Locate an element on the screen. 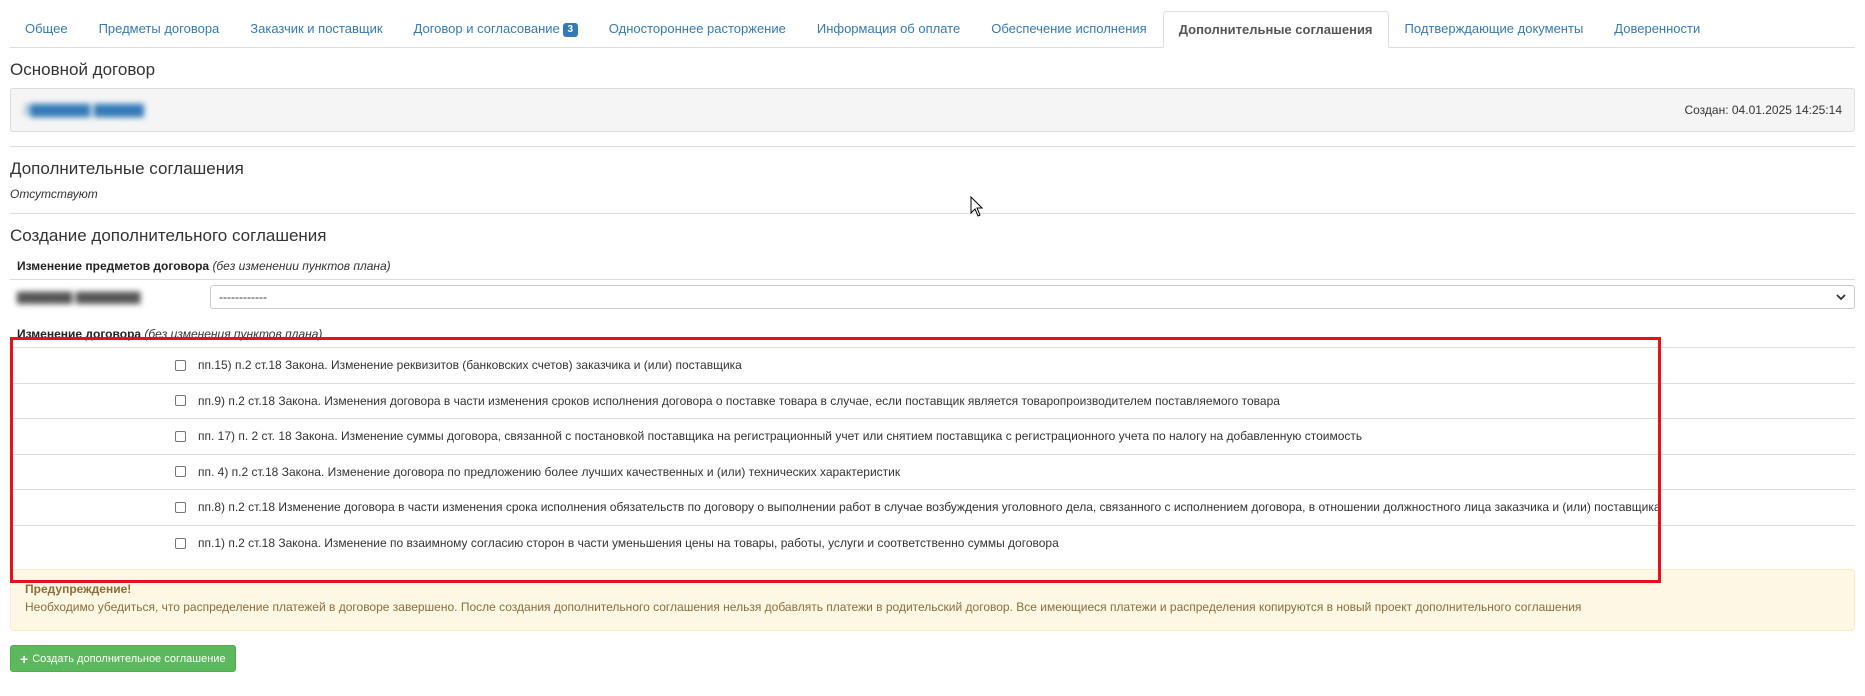 The image size is (1865, 696). header-italic: (без изменения пунктов плана) is located at coordinates (233, 334).